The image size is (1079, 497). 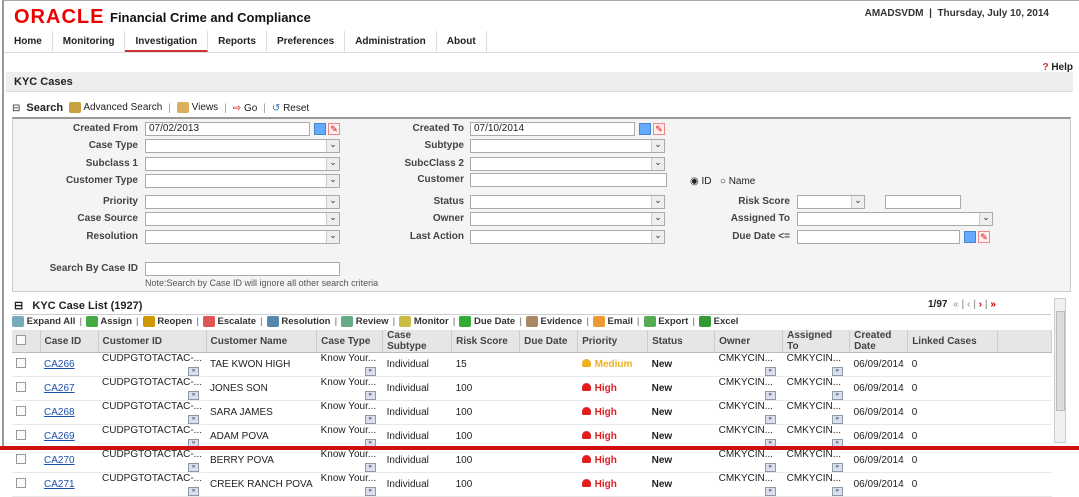 I want to click on risk-score-select, so click(x=831, y=202).